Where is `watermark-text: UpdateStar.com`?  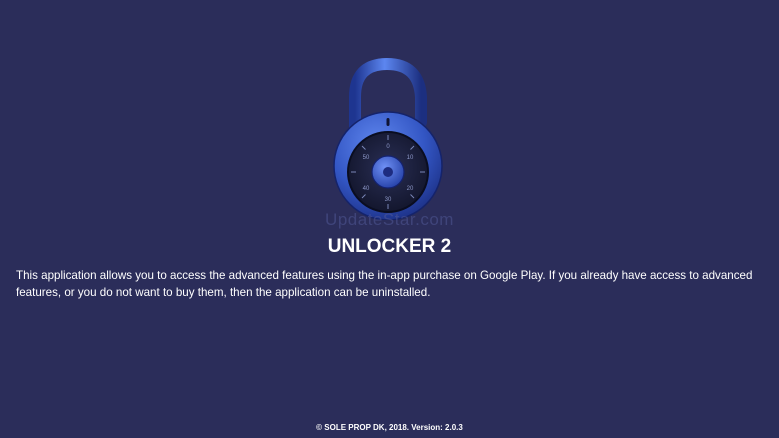
watermark-text: UpdateStar.com is located at coordinates (389, 219).